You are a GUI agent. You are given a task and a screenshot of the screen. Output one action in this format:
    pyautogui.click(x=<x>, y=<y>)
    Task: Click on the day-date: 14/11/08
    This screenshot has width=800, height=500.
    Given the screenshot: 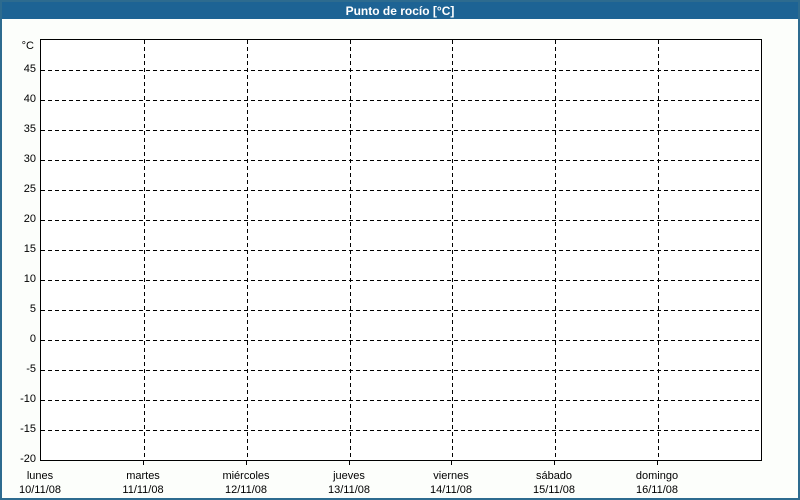 What is the action you would take?
    pyautogui.click(x=450, y=490)
    